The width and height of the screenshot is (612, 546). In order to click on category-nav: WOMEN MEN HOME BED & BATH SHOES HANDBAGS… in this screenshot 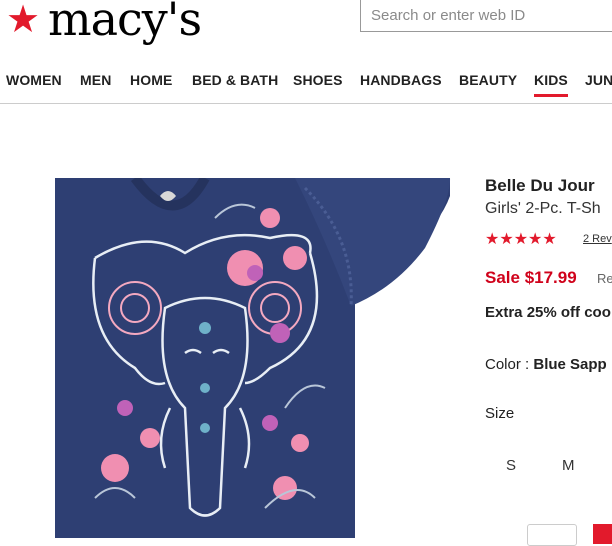, I will do `click(306, 82)`.